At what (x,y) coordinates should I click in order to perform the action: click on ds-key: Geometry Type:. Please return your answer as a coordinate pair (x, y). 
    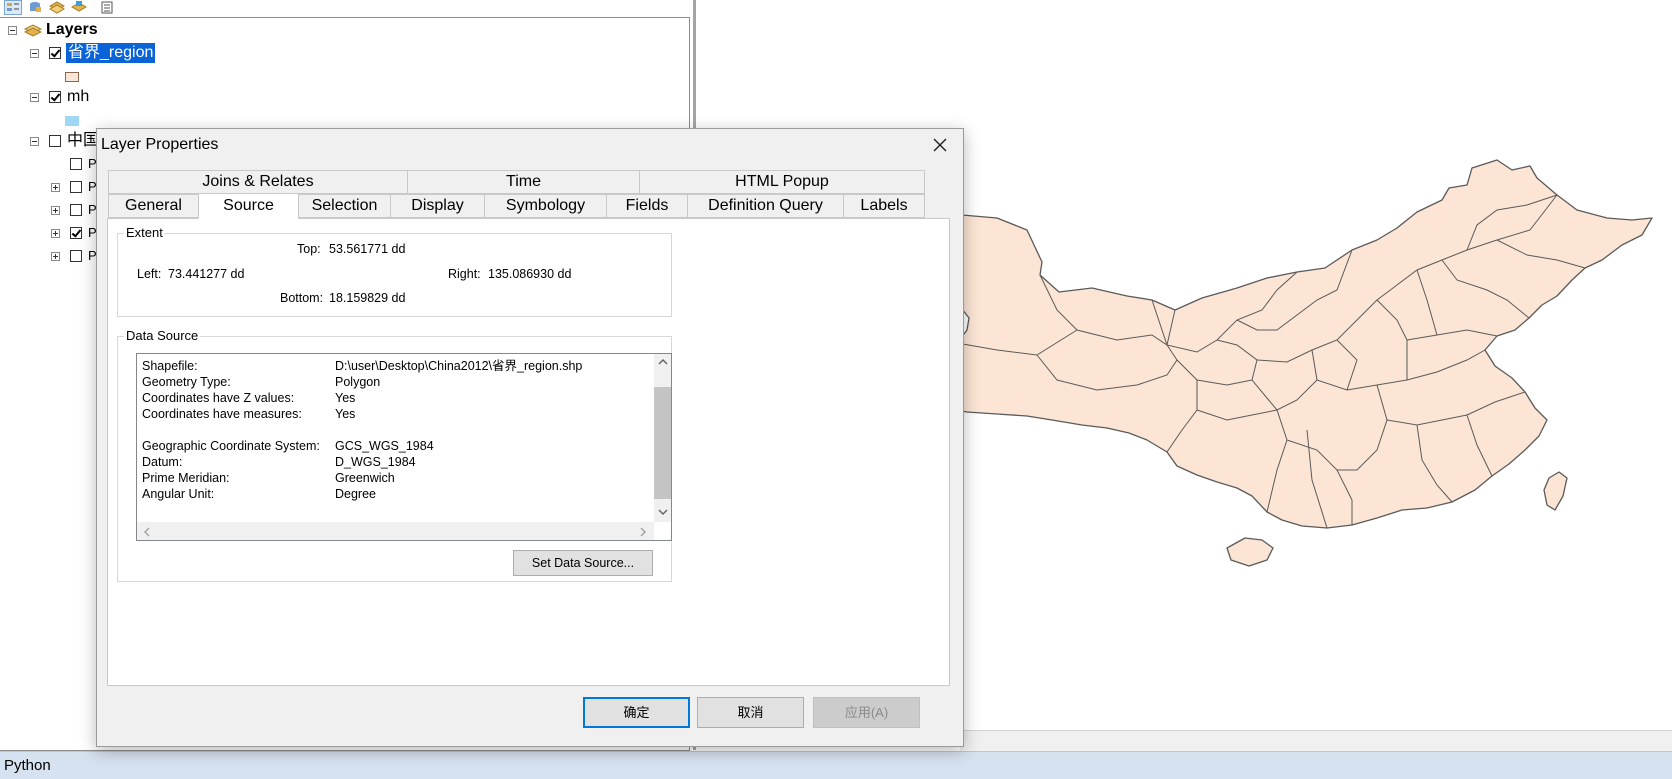
    Looking at the image, I should click on (186, 382).